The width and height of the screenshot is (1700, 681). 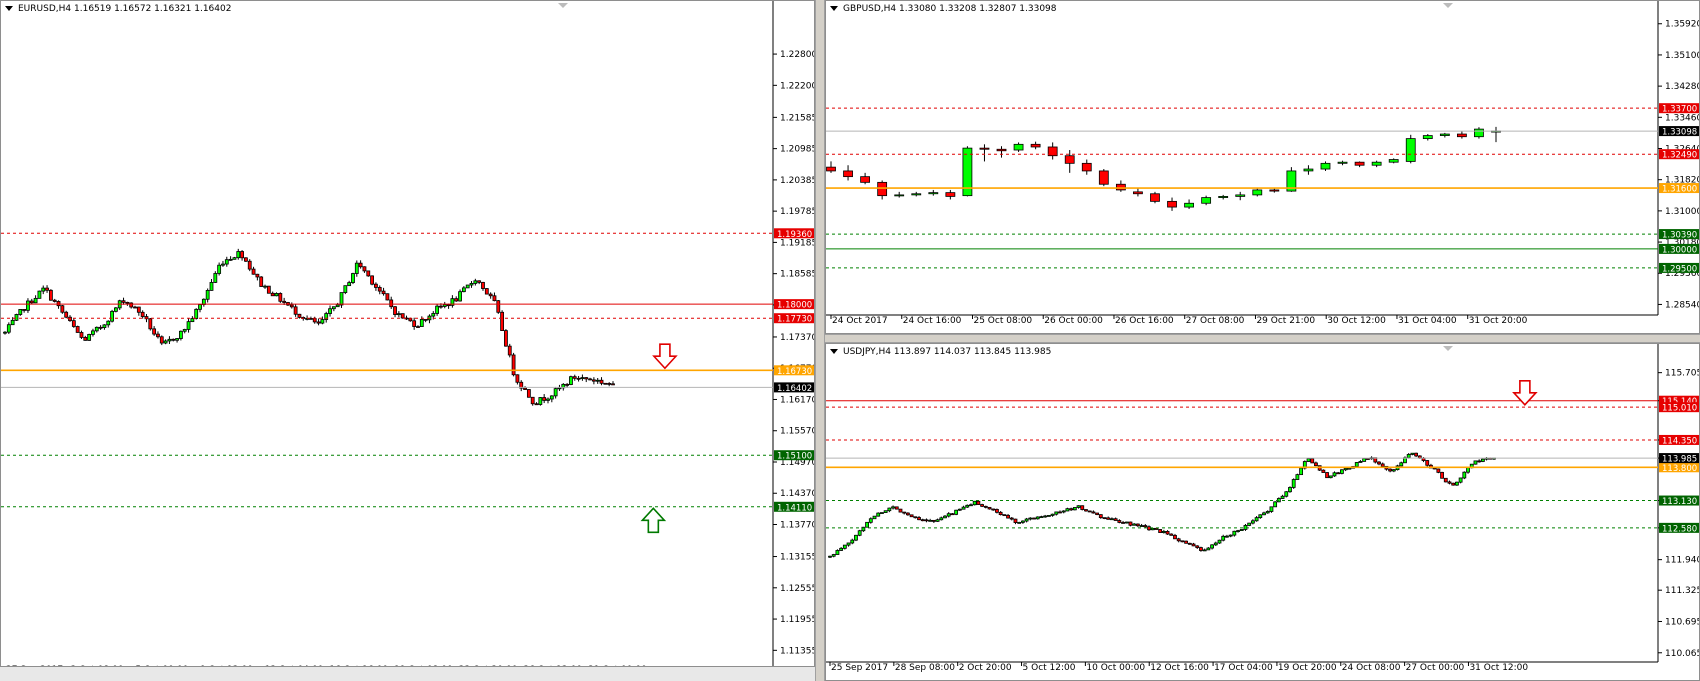 I want to click on eurusd-symbol: EURUSD,H4, so click(x=45, y=9).